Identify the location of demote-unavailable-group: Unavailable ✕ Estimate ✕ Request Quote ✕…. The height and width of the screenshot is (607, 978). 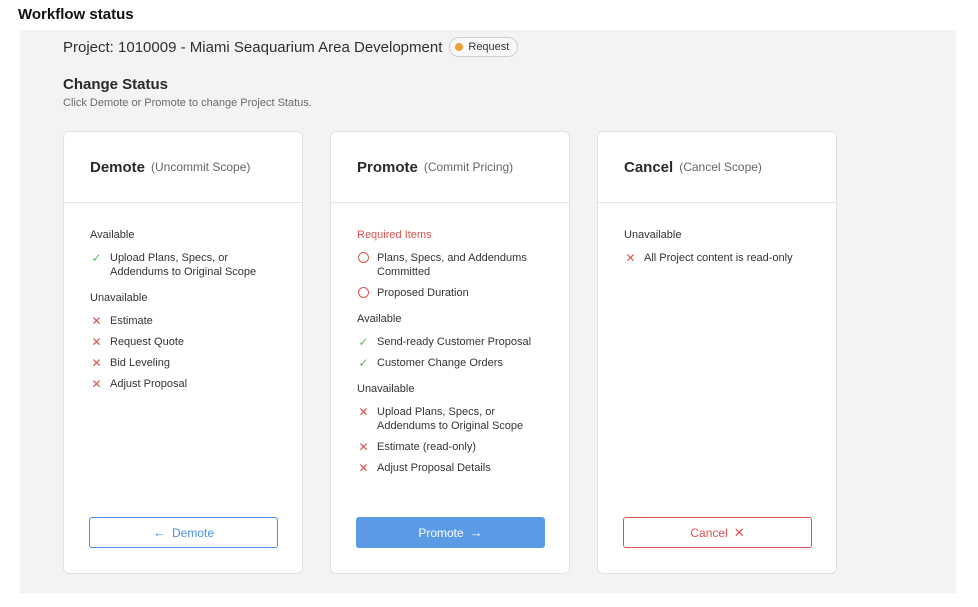
(189, 341).